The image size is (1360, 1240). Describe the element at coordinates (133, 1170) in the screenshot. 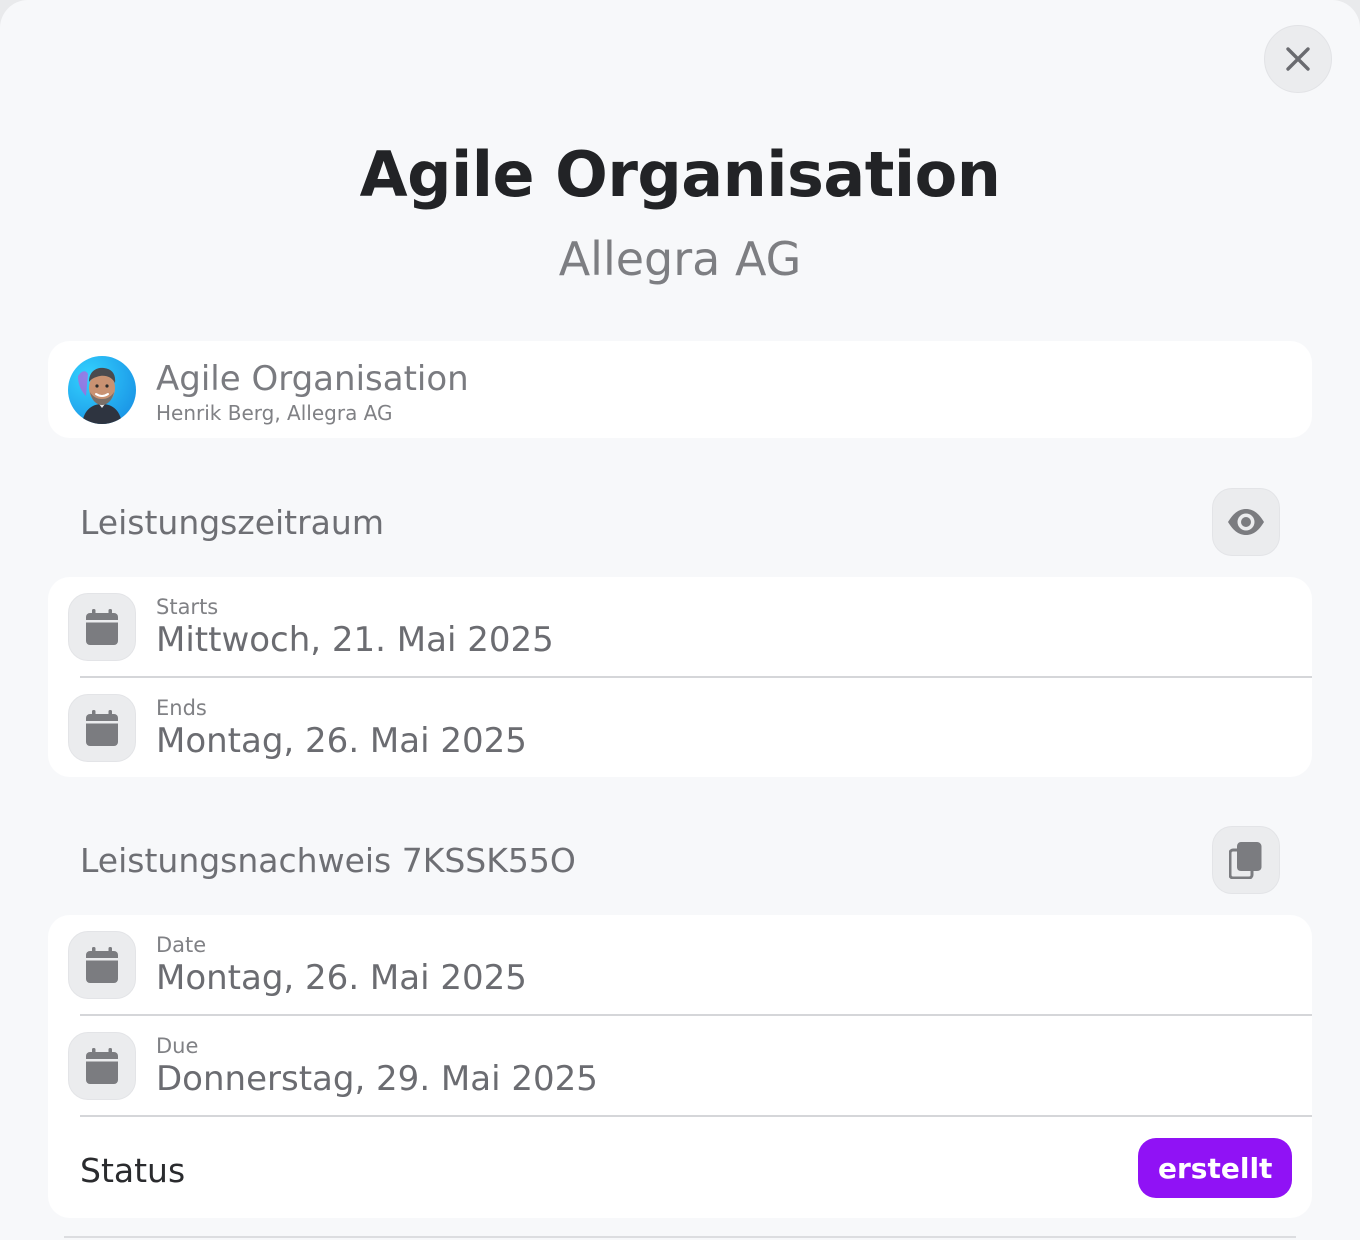

I see `status-label: Status` at that location.